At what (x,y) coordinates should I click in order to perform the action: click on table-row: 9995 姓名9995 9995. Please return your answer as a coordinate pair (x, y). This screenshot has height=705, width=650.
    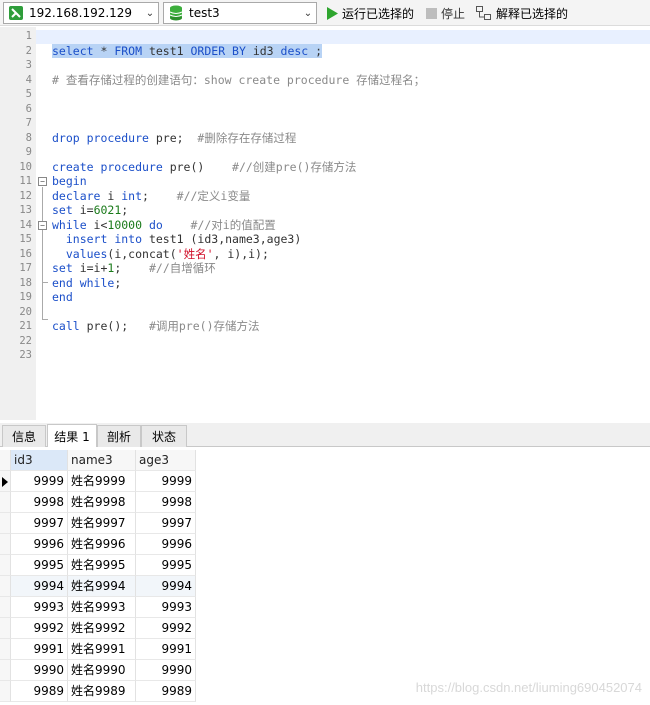
    Looking at the image, I should click on (98, 565).